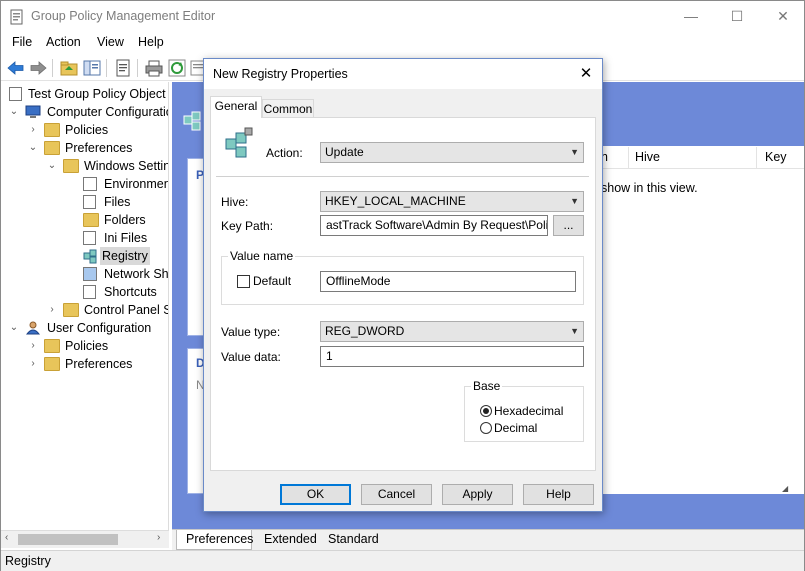  Describe the element at coordinates (84, 292) in the screenshot. I see `tree-item-shortcuts: Shortcuts` at that location.